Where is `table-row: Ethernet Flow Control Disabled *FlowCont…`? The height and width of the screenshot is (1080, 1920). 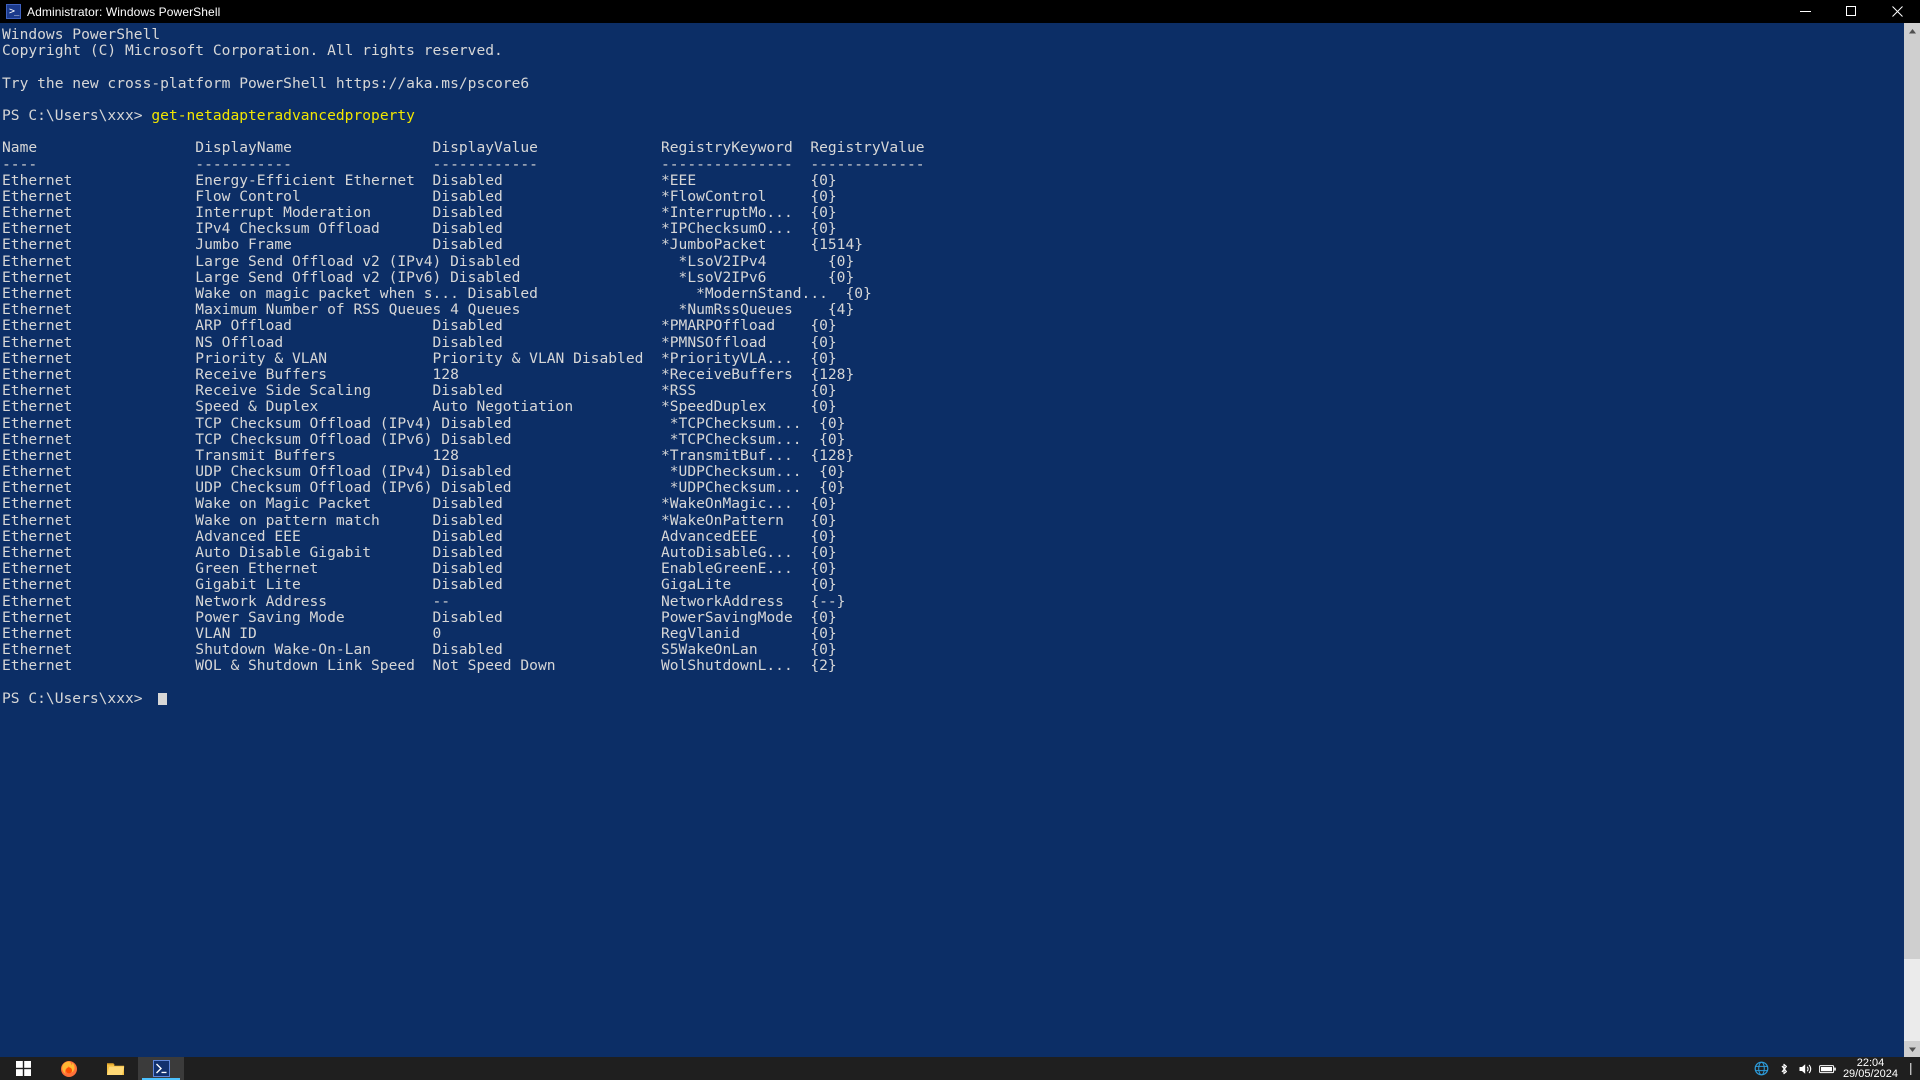 table-row: Ethernet Flow Control Disabled *FlowCont… is located at coordinates (419, 196).